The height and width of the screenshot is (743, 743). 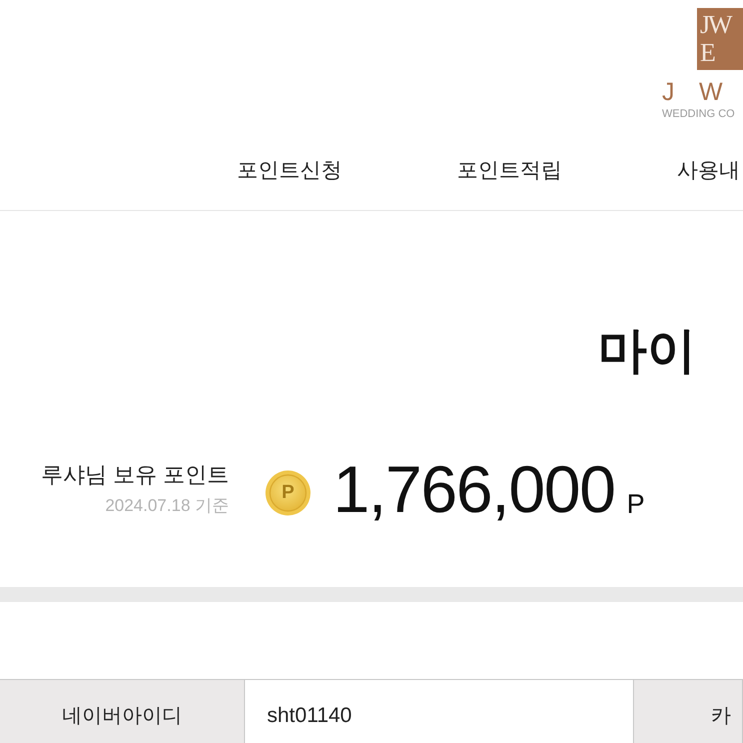 I want to click on points-amount: 1,766,000, so click(x=474, y=489).